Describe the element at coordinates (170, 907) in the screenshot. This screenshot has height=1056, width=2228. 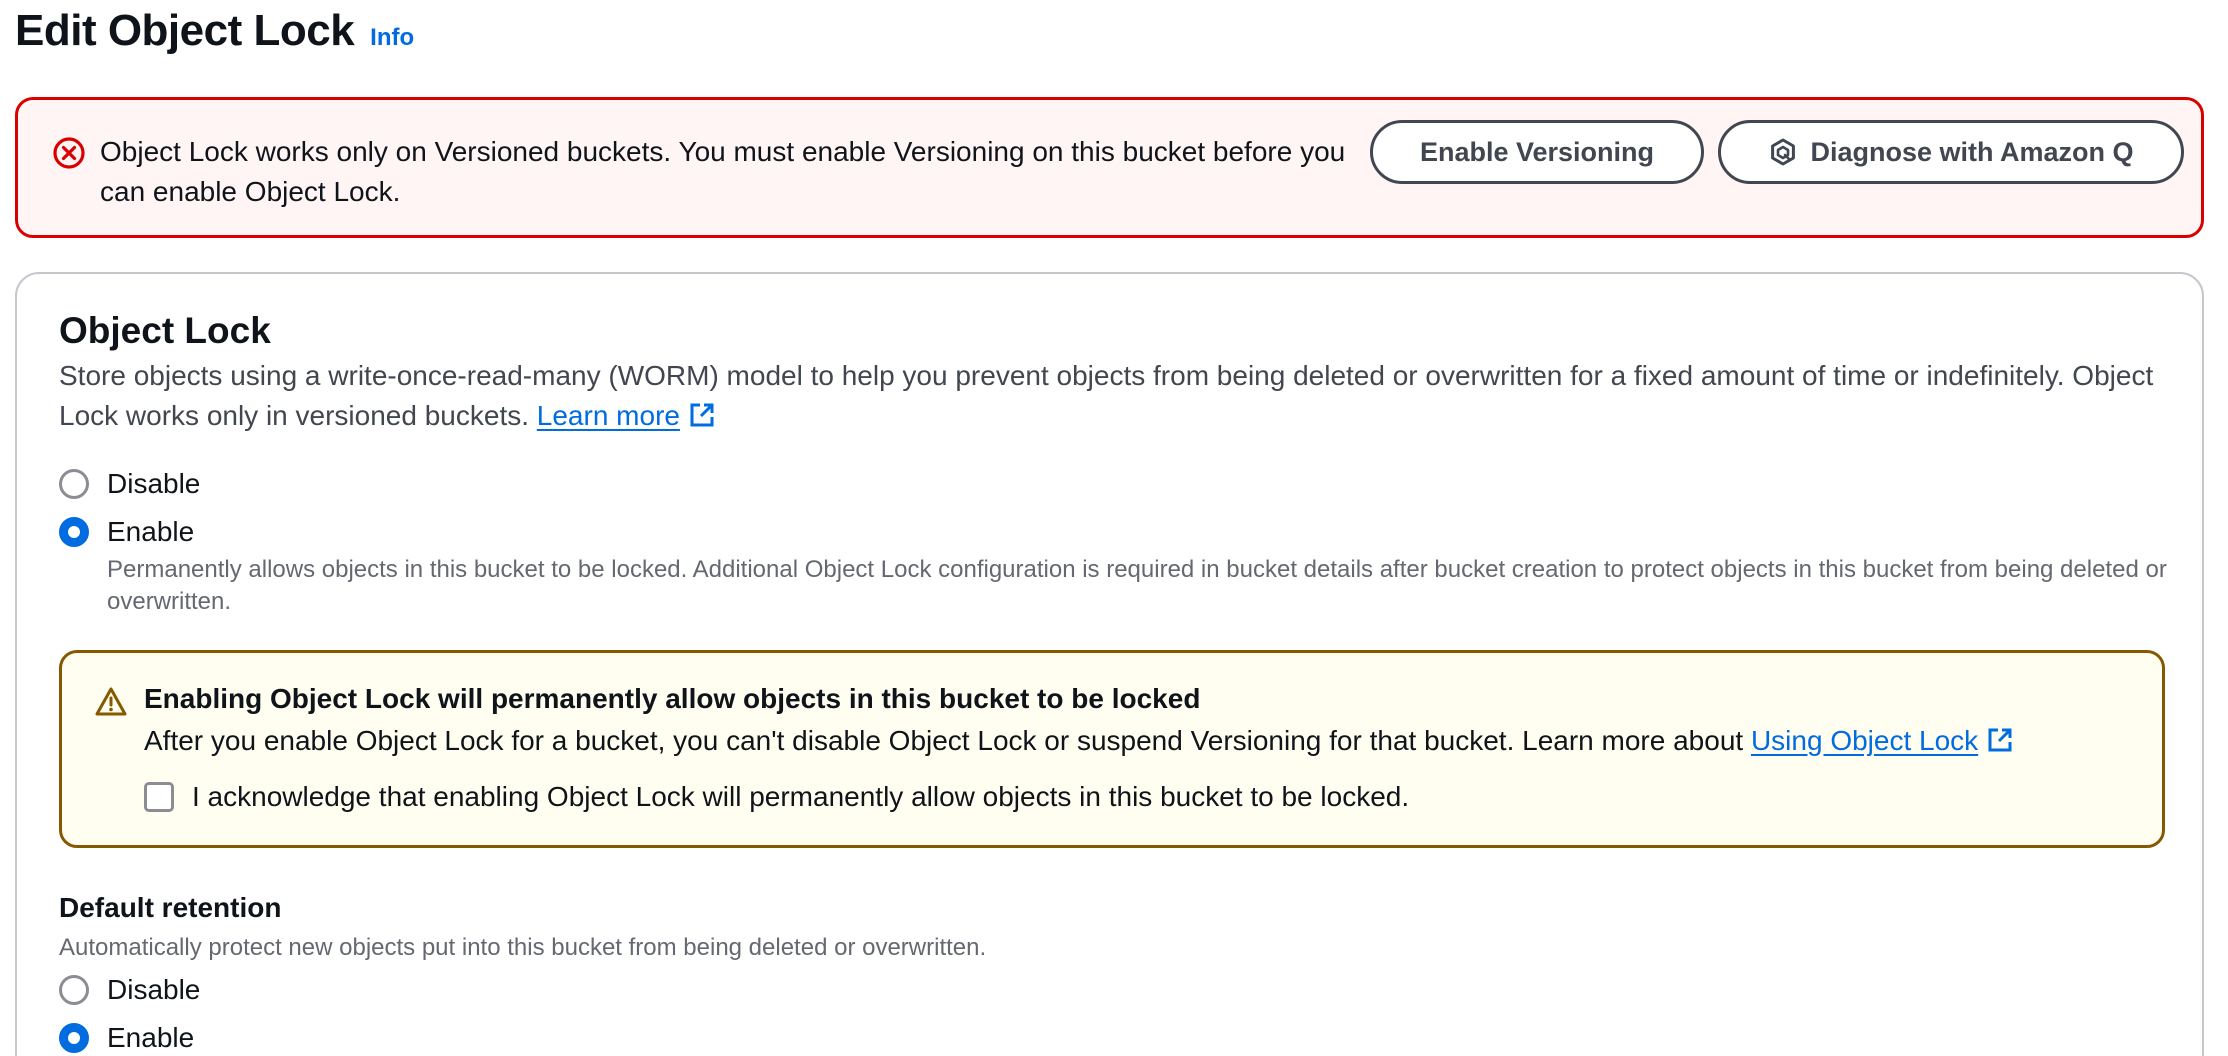
I see `default-retention-title: Default retention` at that location.